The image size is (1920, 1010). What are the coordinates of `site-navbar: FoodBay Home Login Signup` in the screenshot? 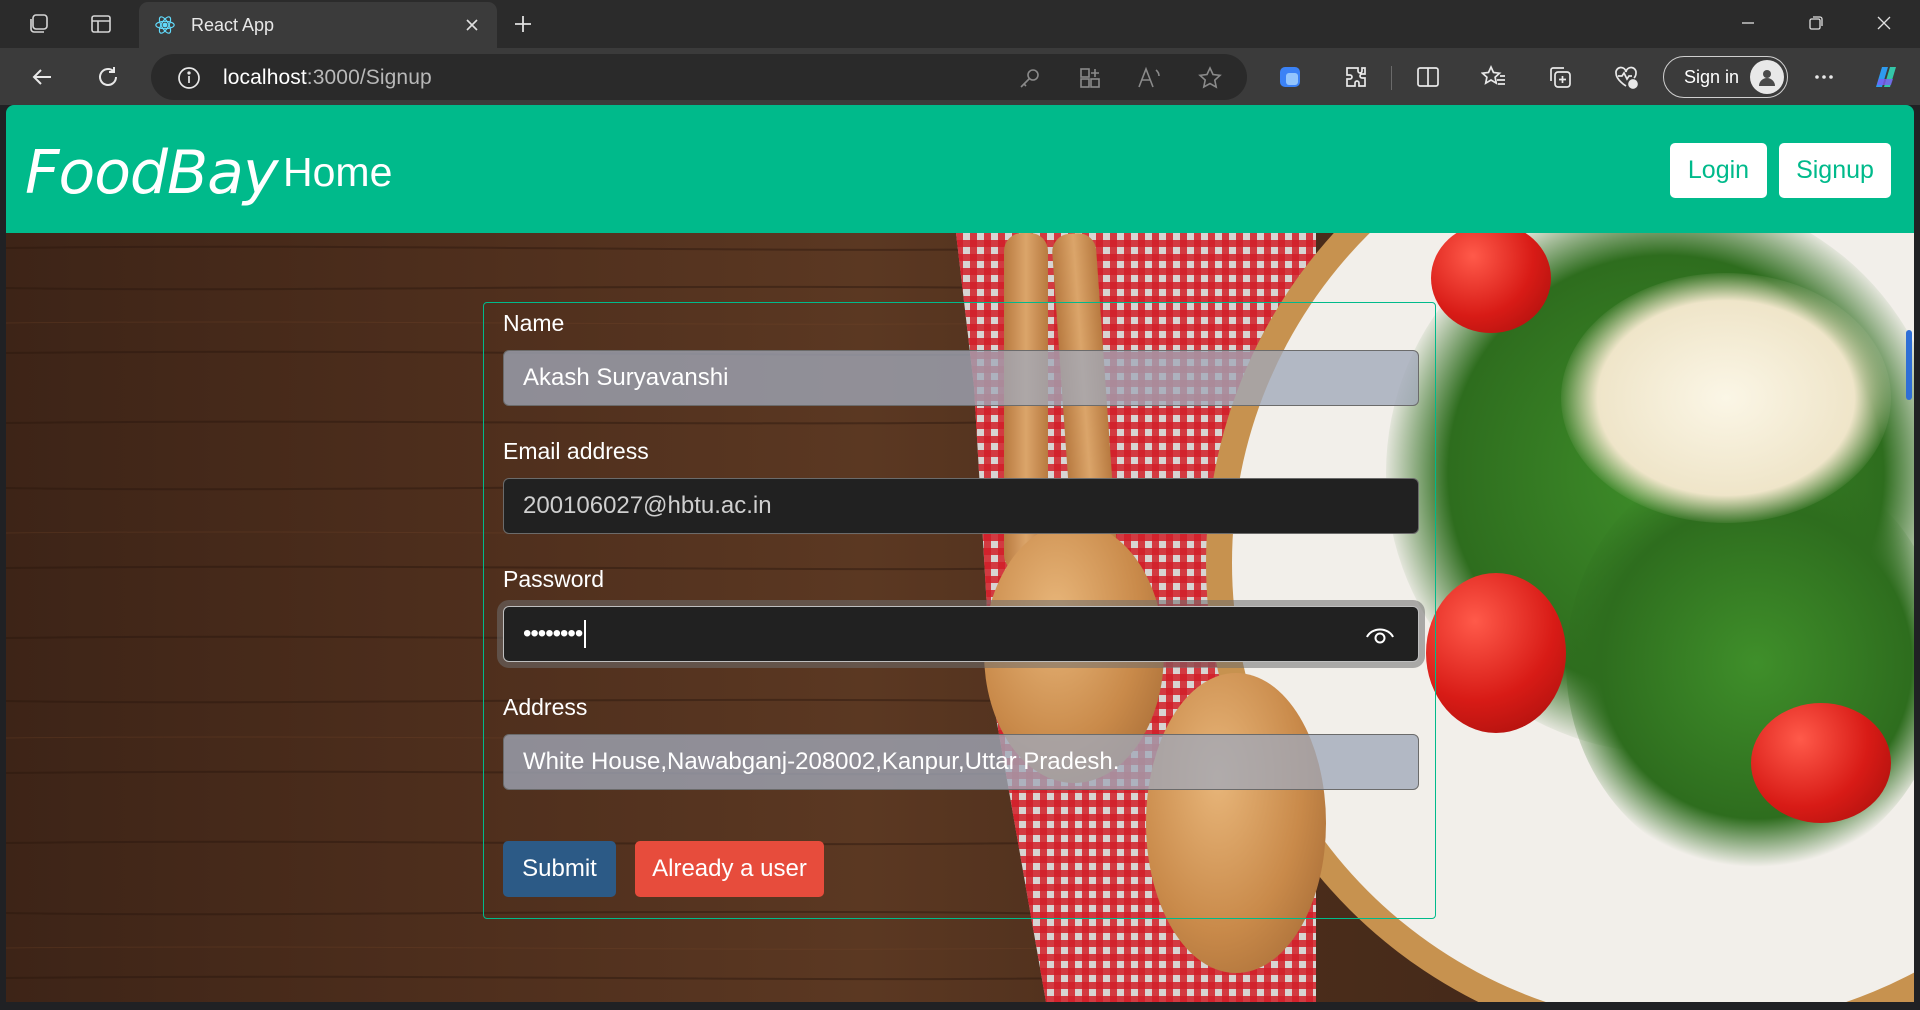 It's located at (960, 169).